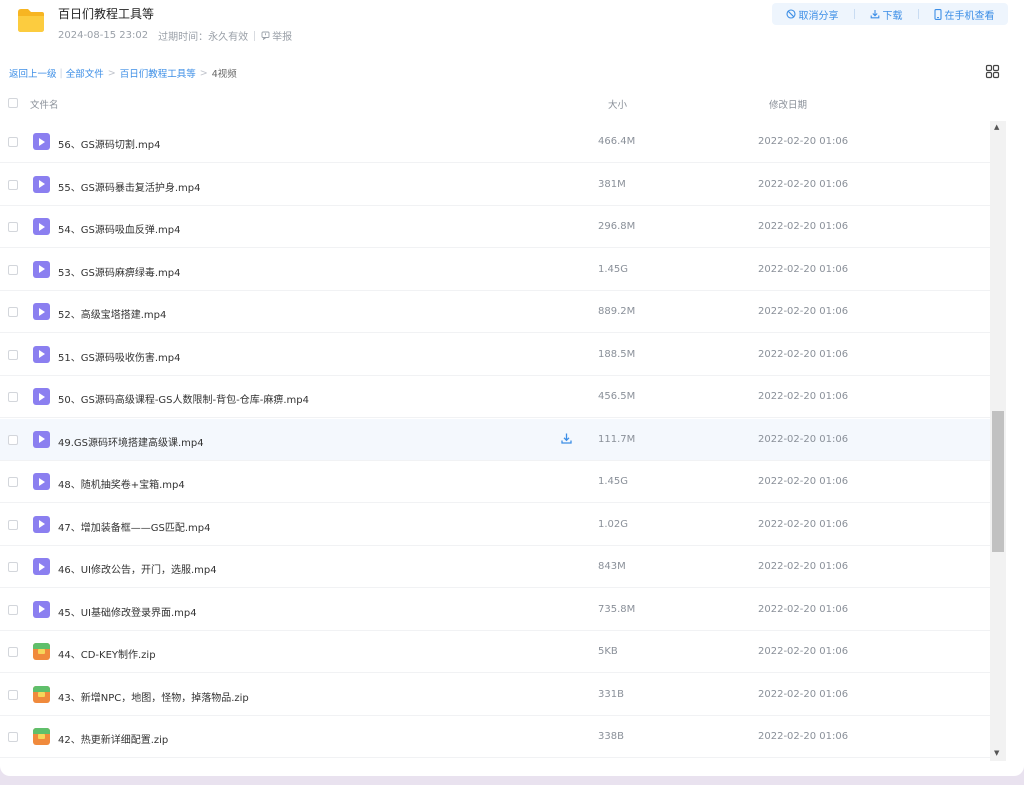  I want to click on file-name: 56、GS源码切割.mp4, so click(109, 143).